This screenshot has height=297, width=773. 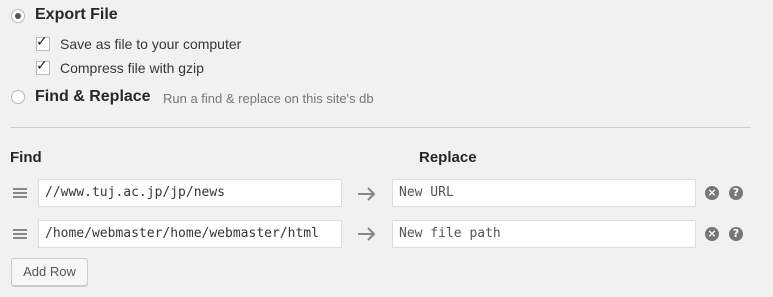 I want to click on find-input: //www.tuj.ac.jp/jp/news, so click(x=190, y=193).